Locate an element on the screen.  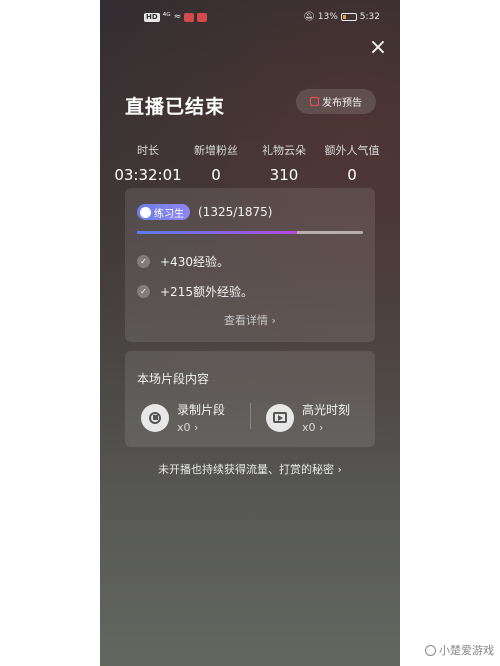
gain-row-extra-experience: ✓ +215额外经验。 is located at coordinates (195, 291).